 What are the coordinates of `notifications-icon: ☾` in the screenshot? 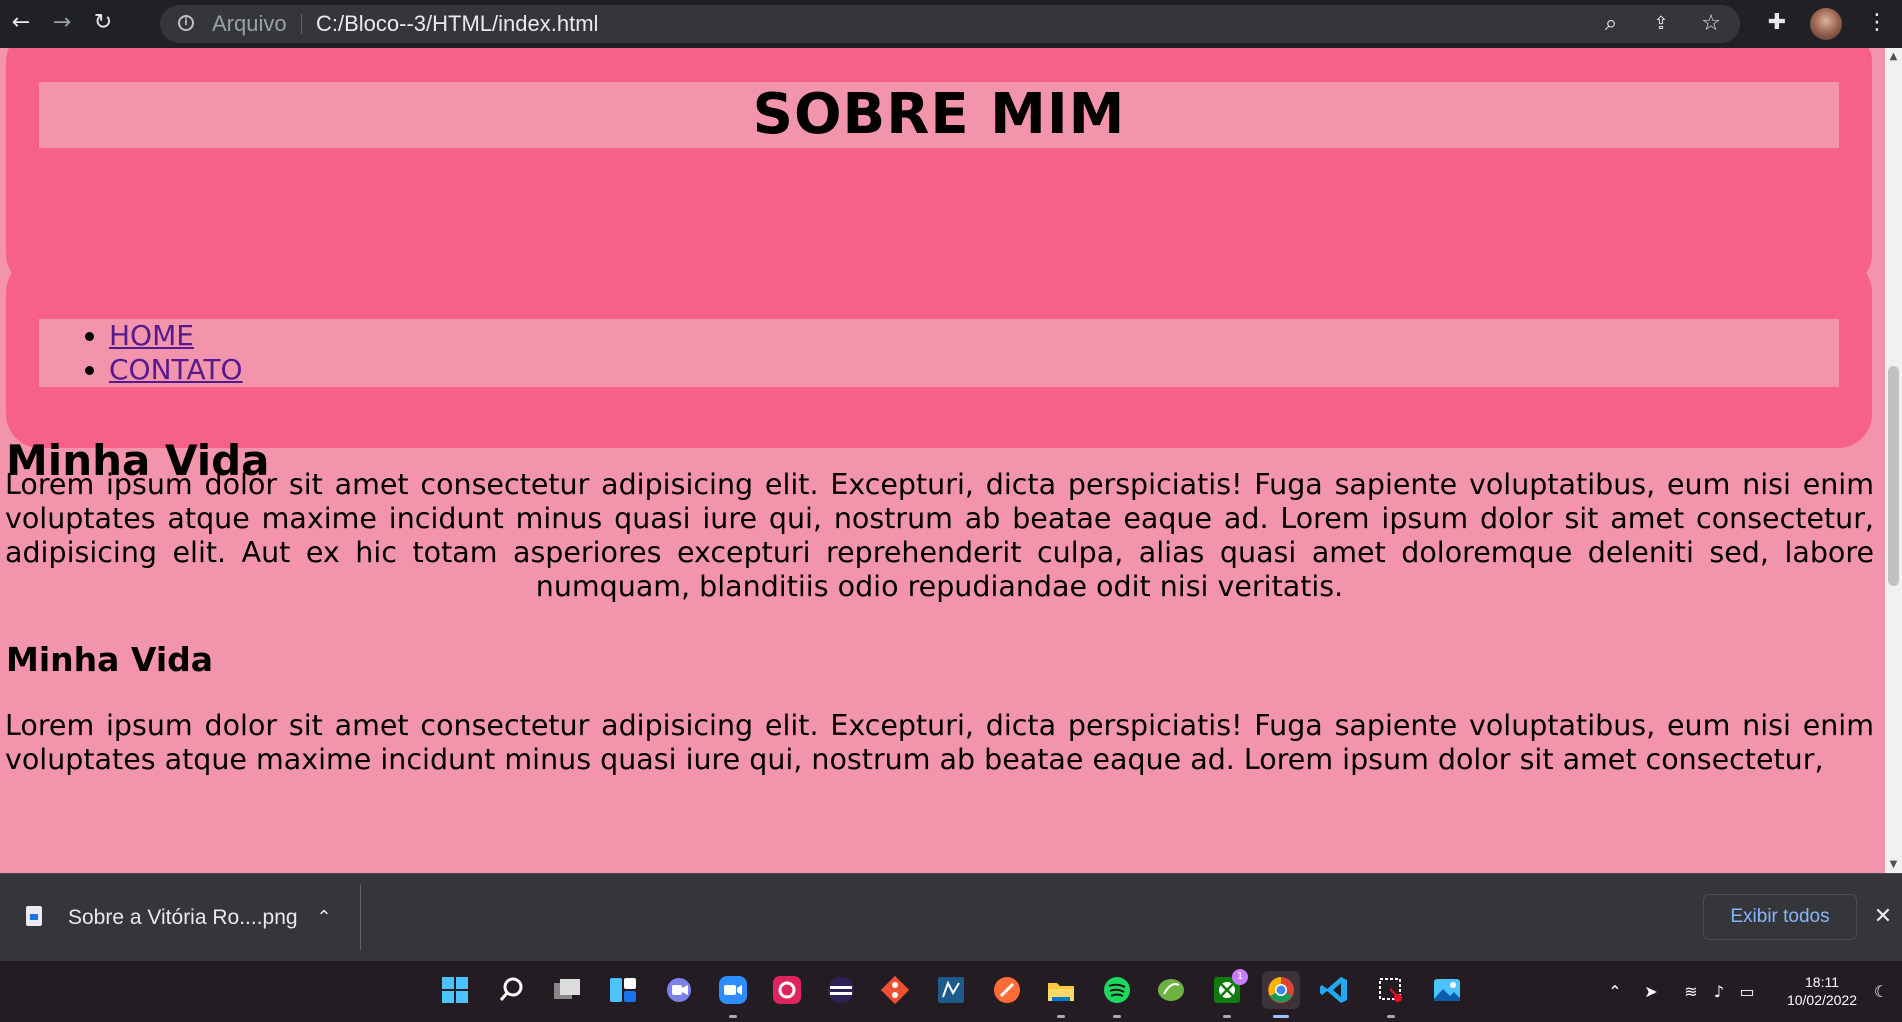 It's located at (1881, 992).